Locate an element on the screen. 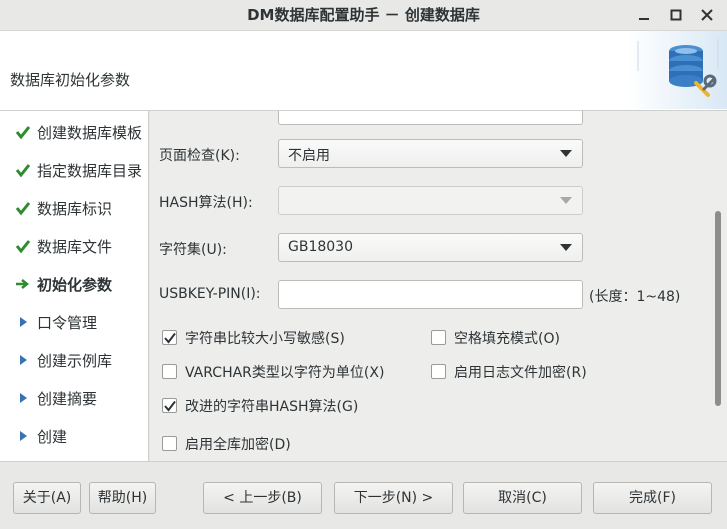  sidebar-item-directory: 指定数据库目录 is located at coordinates (74, 170).